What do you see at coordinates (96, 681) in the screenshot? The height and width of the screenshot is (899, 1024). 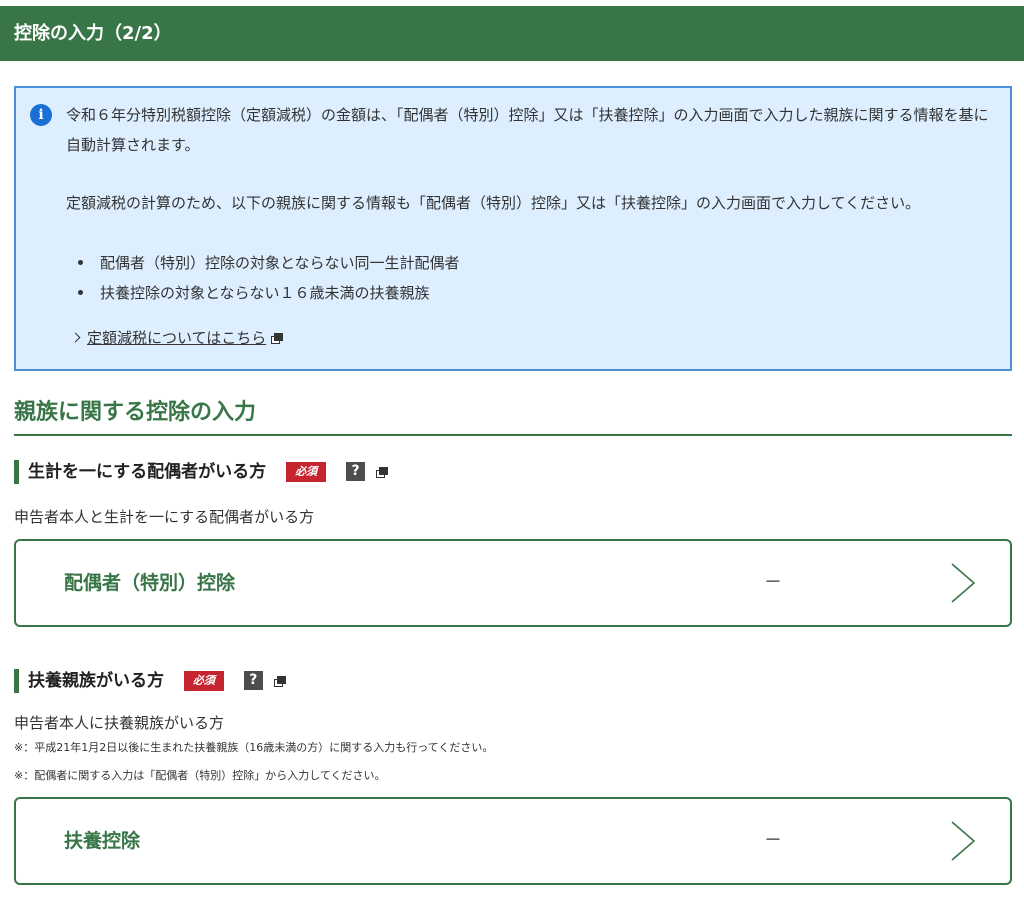 I see `dependents-heading-label: 扶養親族がいる方` at bounding box center [96, 681].